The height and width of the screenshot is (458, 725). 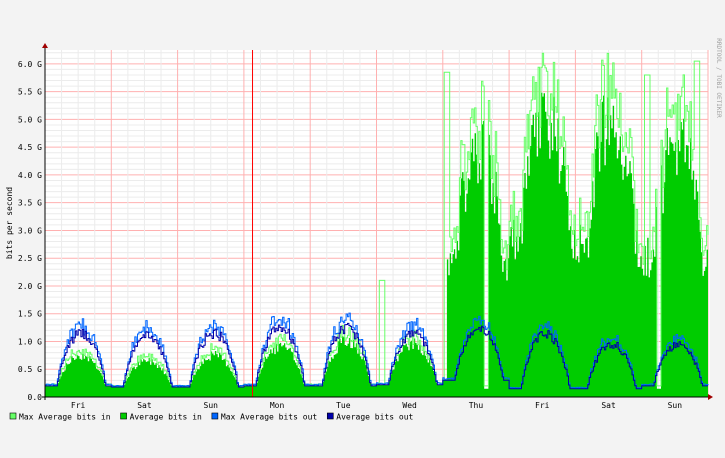 What do you see at coordinates (476, 405) in the screenshot?
I see `x-tick-label: Thu` at bounding box center [476, 405].